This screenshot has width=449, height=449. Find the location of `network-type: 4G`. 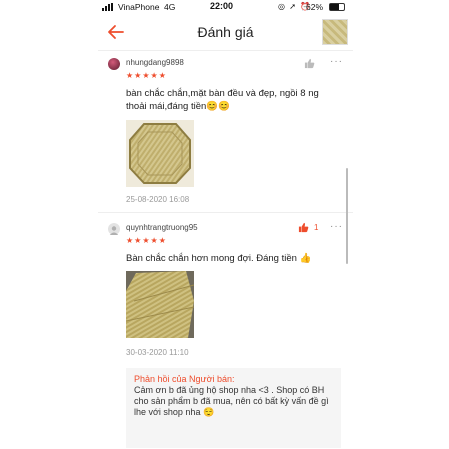

network-type: 4G is located at coordinates (170, 7).